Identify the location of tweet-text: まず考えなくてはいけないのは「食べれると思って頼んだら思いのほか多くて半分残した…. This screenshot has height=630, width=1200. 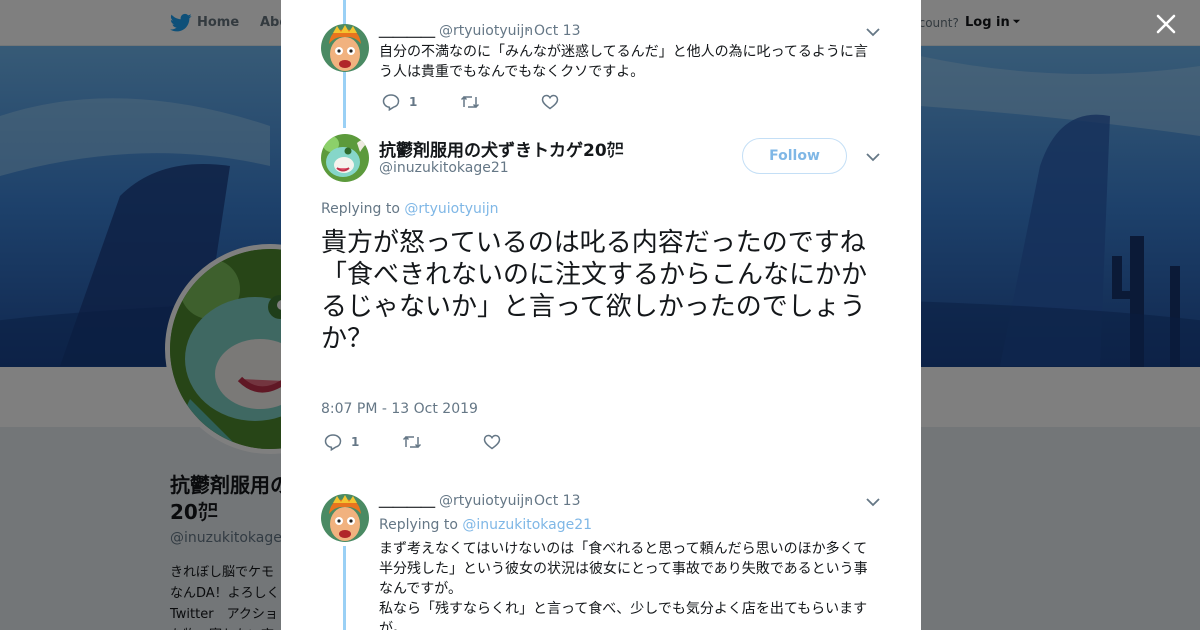
(623, 585).